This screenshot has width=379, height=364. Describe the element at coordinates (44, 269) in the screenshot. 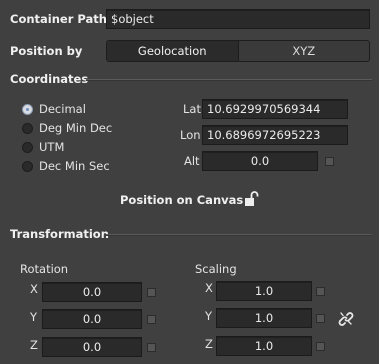

I see `rotation-label: Rotation` at that location.